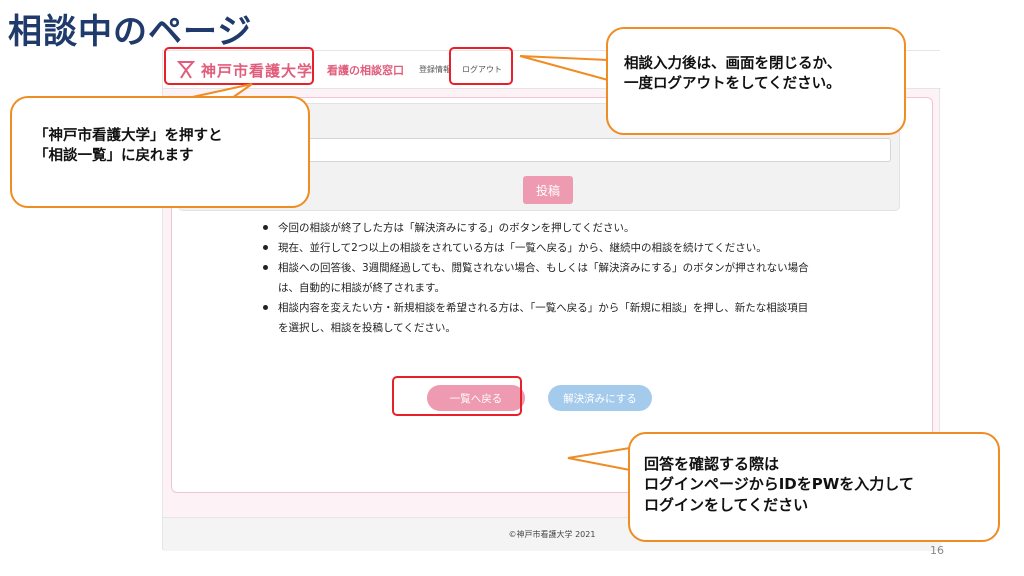 The height and width of the screenshot is (576, 1024). Describe the element at coordinates (456, 228) in the screenshot. I see `note-text: 今回の相談が終了した方は「解決済みにする」のボタンを押してください。` at that location.